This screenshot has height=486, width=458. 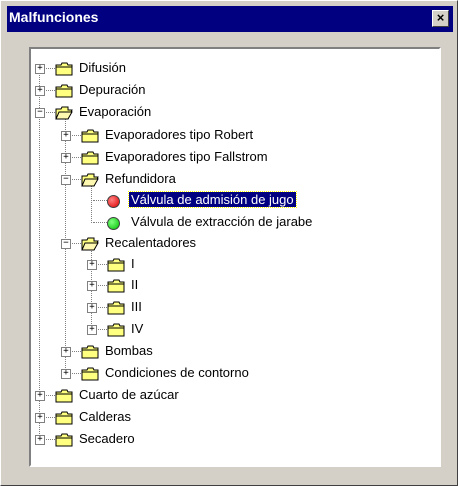 What do you see at coordinates (440, 18) in the screenshot?
I see `close-button: ×` at bounding box center [440, 18].